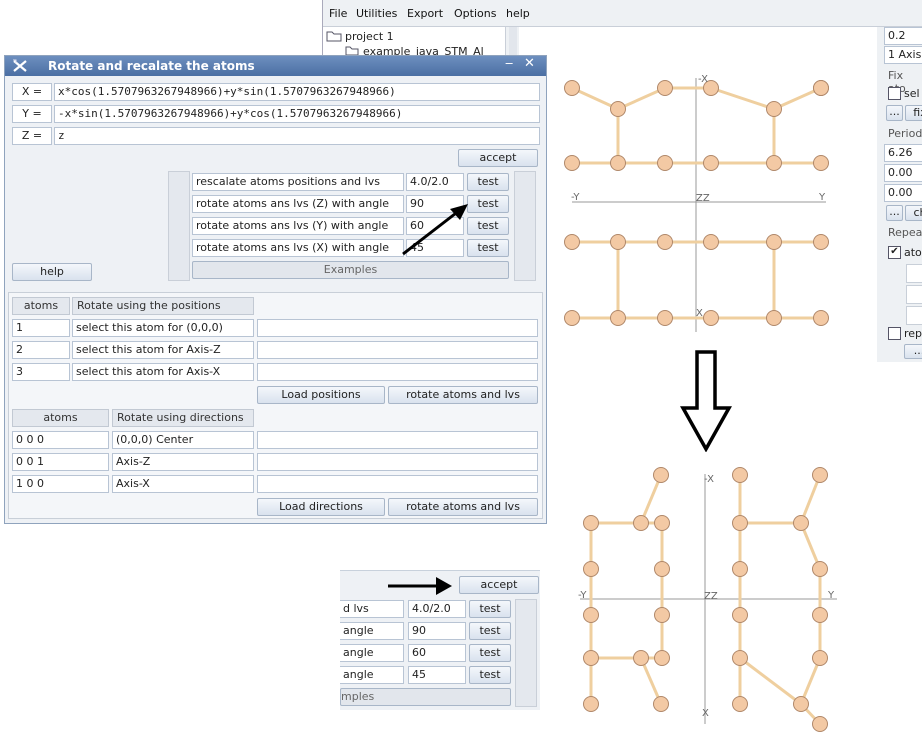 This screenshot has height=734, width=922. Describe the element at coordinates (582, 595) in the screenshot. I see `axis-label-minus-y: -Y` at that location.